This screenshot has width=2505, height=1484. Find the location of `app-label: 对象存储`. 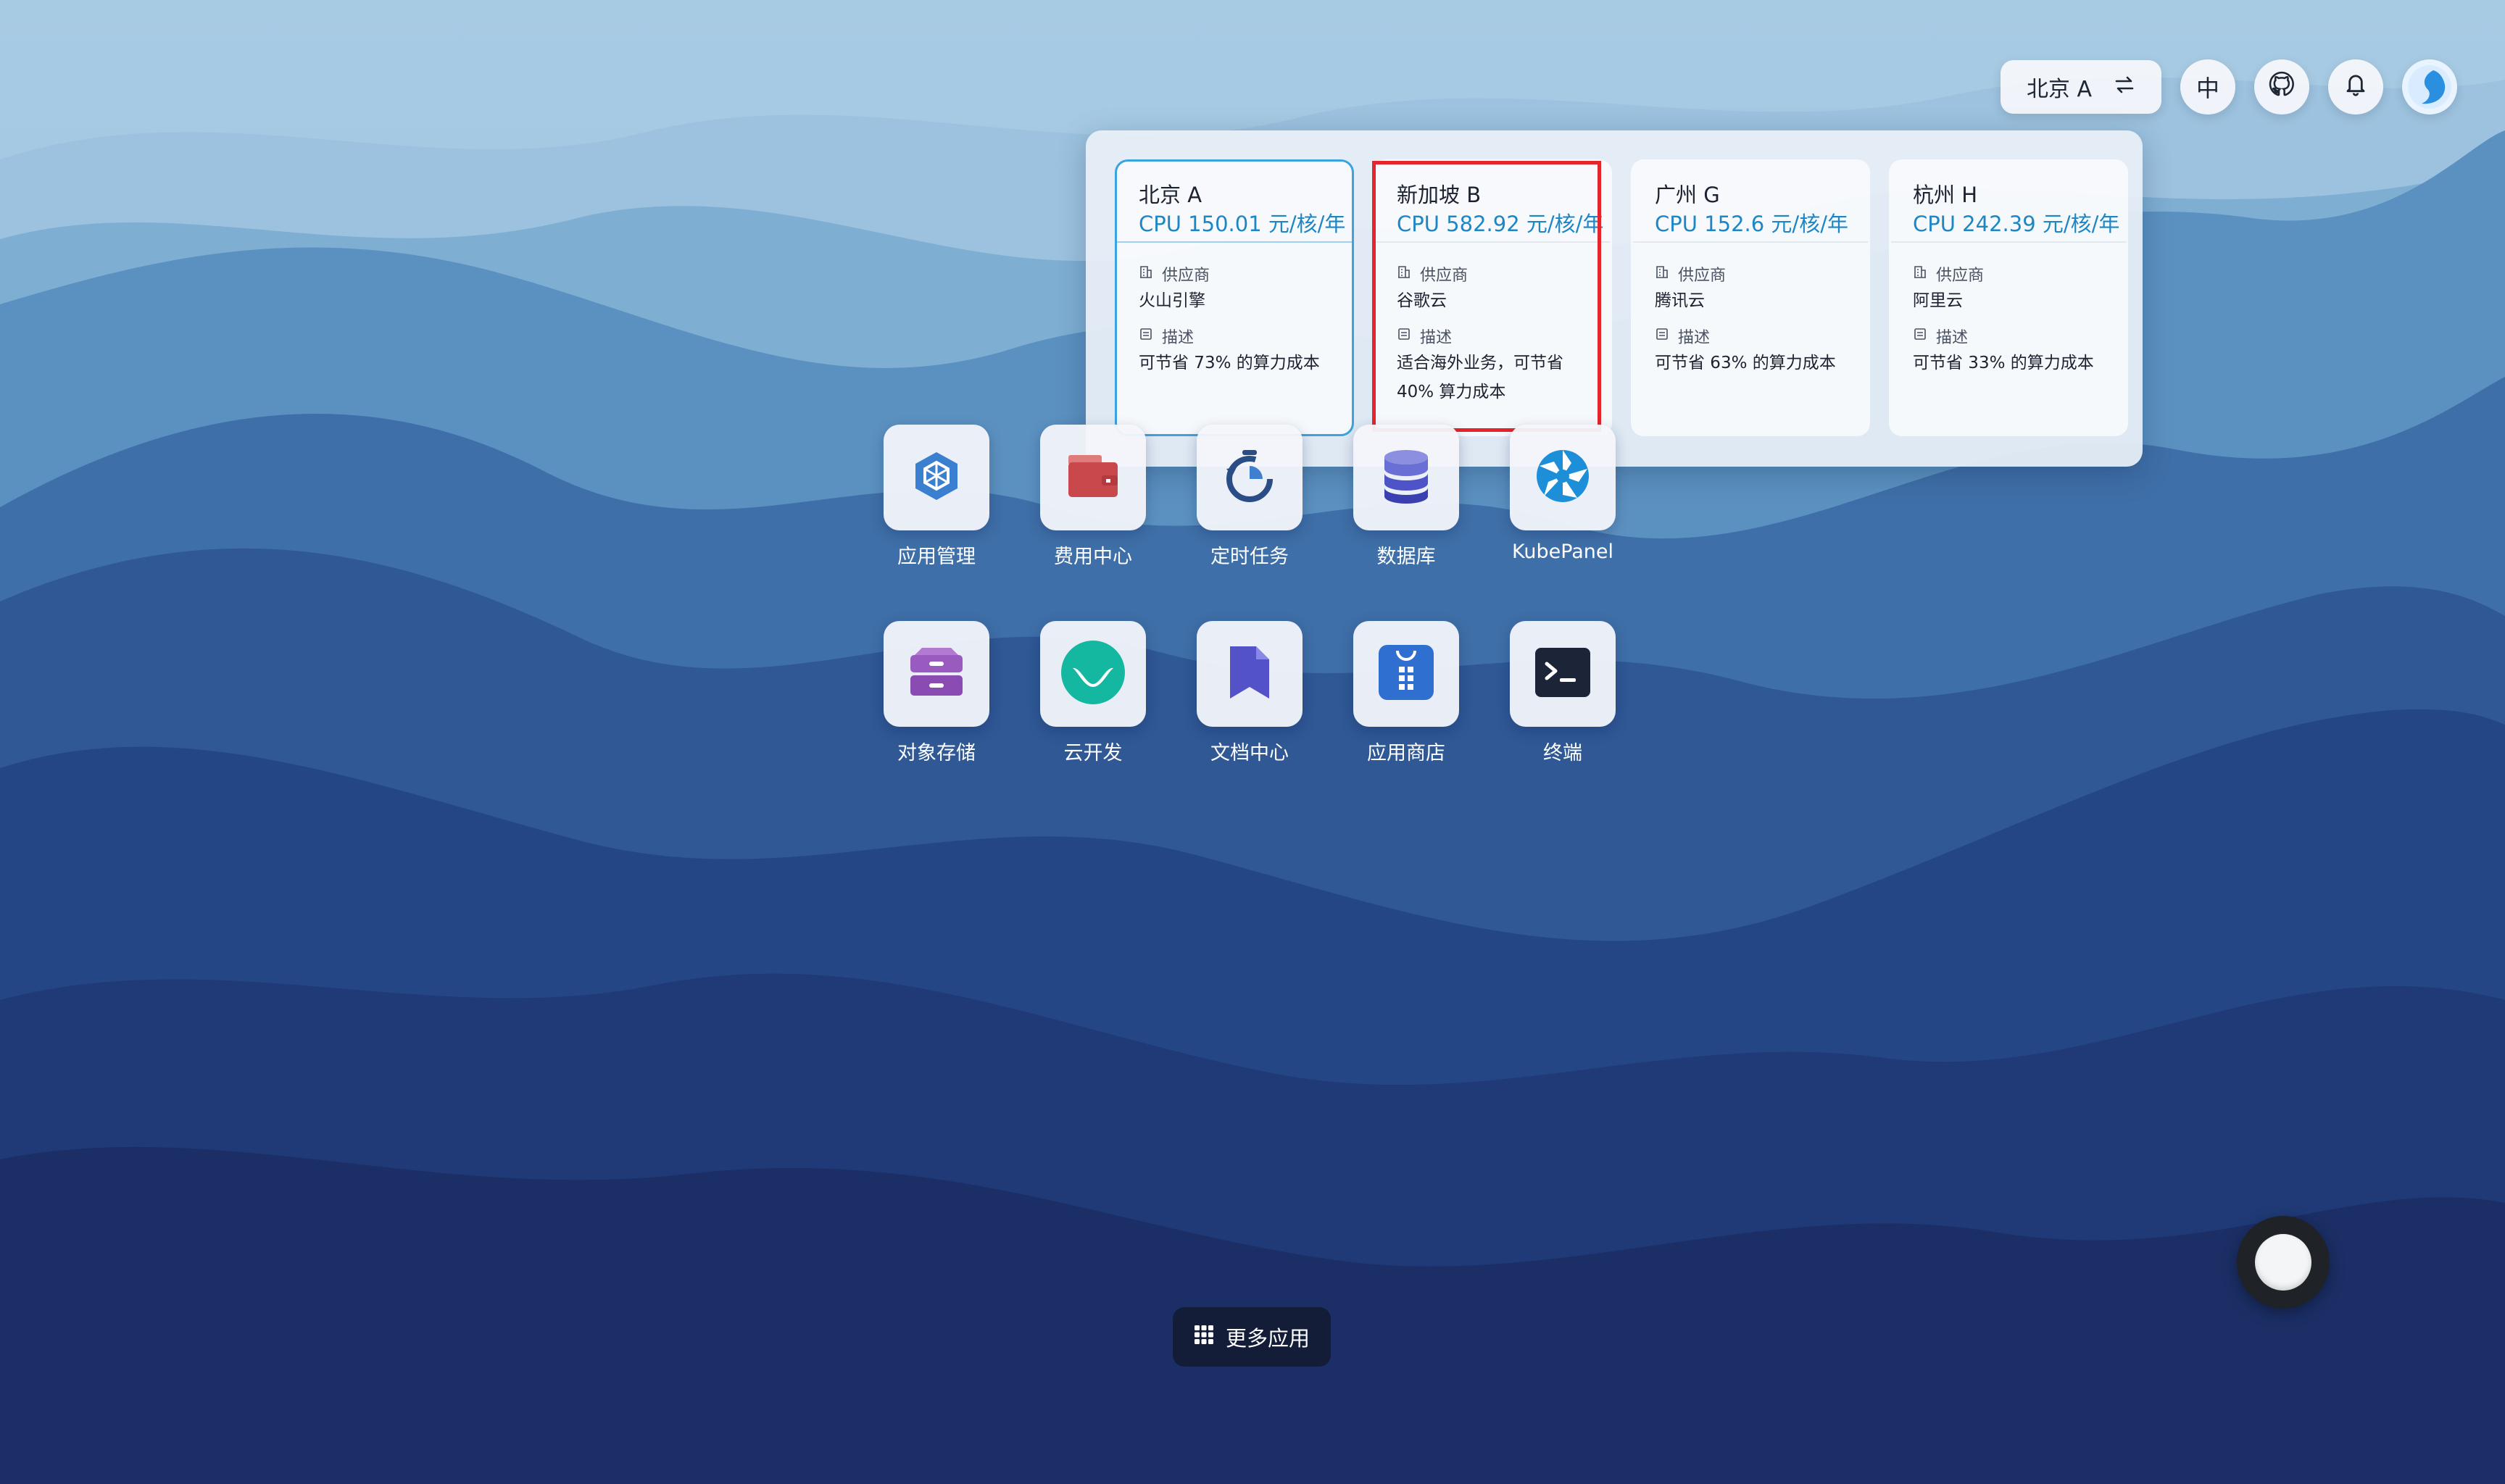

app-label: 对象存储 is located at coordinates (936, 753).